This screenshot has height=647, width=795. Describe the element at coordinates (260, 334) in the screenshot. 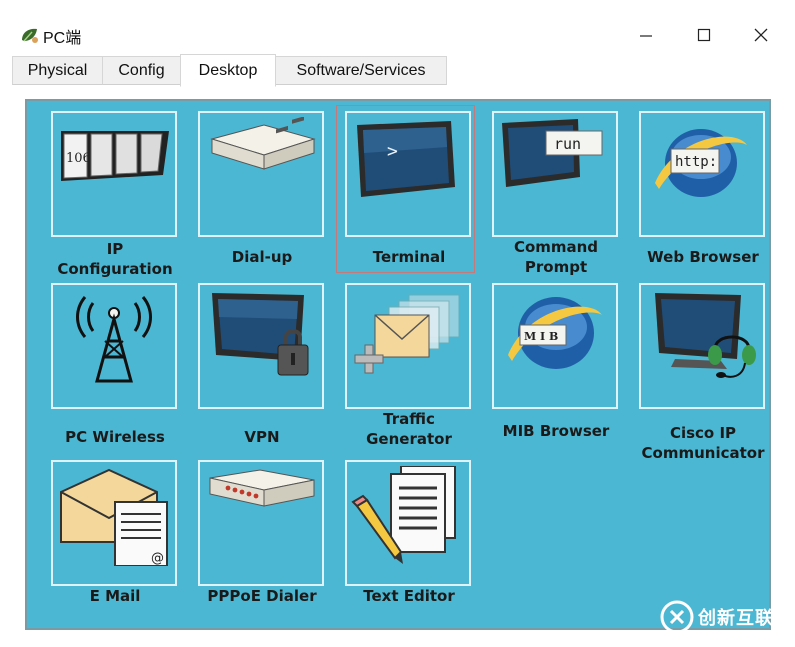

I see `vpn-monitor-lock-icon` at that location.